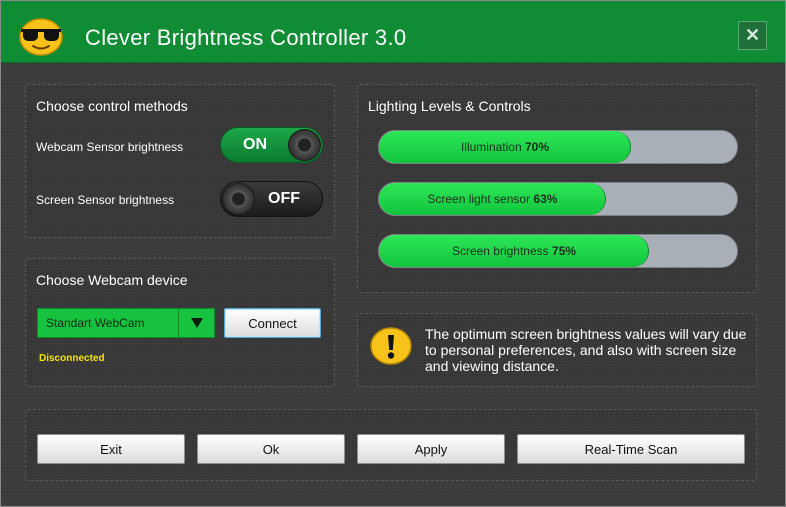 The width and height of the screenshot is (786, 507). Describe the element at coordinates (255, 144) in the screenshot. I see `toggle-state-label: ON` at that location.